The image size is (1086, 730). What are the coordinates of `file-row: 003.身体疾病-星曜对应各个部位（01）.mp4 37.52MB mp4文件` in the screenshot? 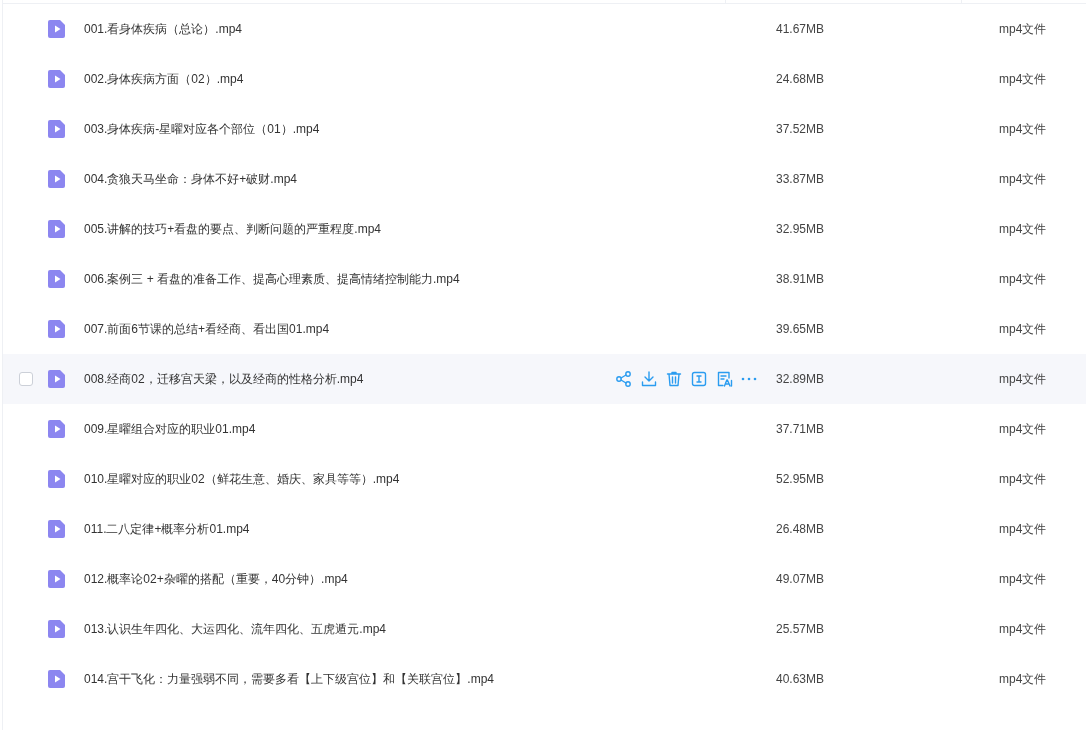 It's located at (544, 129).